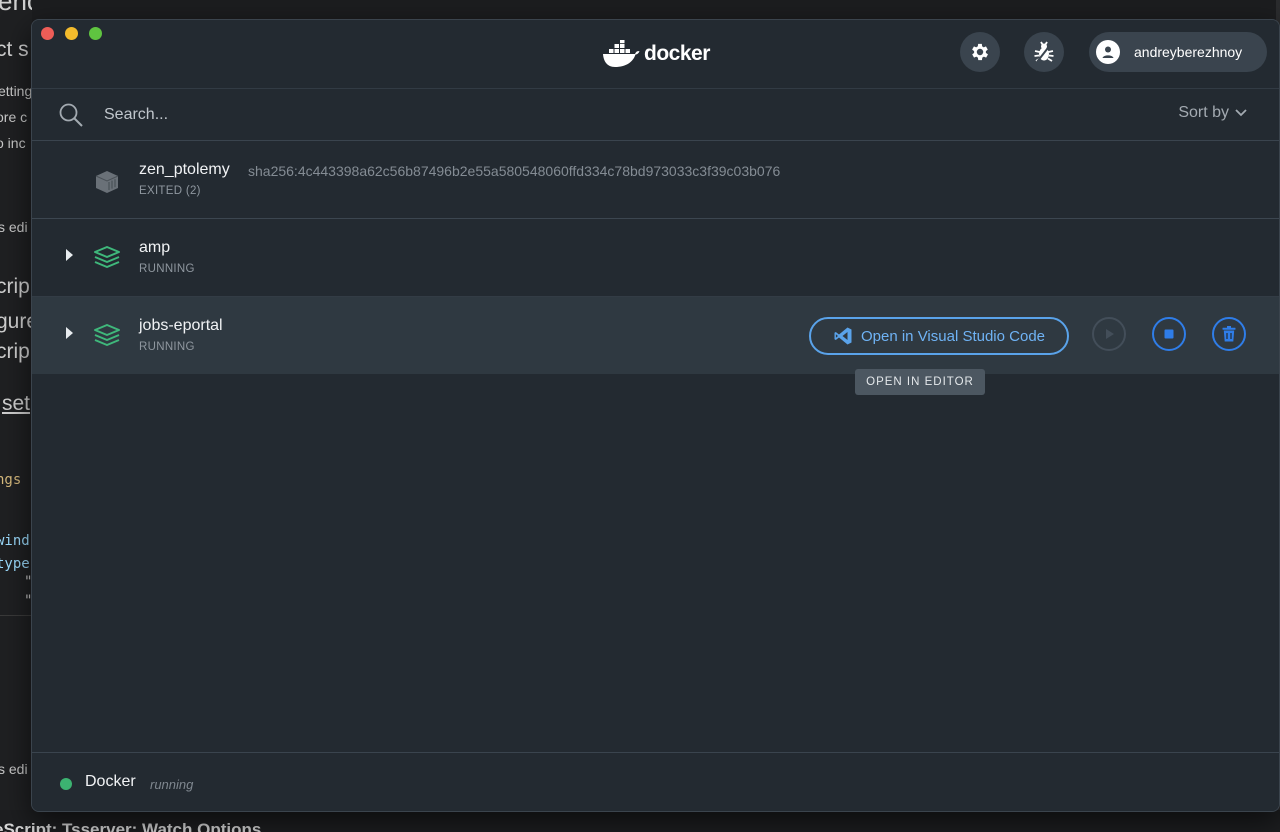  I want to click on troubleshoot-button, so click(1044, 52).